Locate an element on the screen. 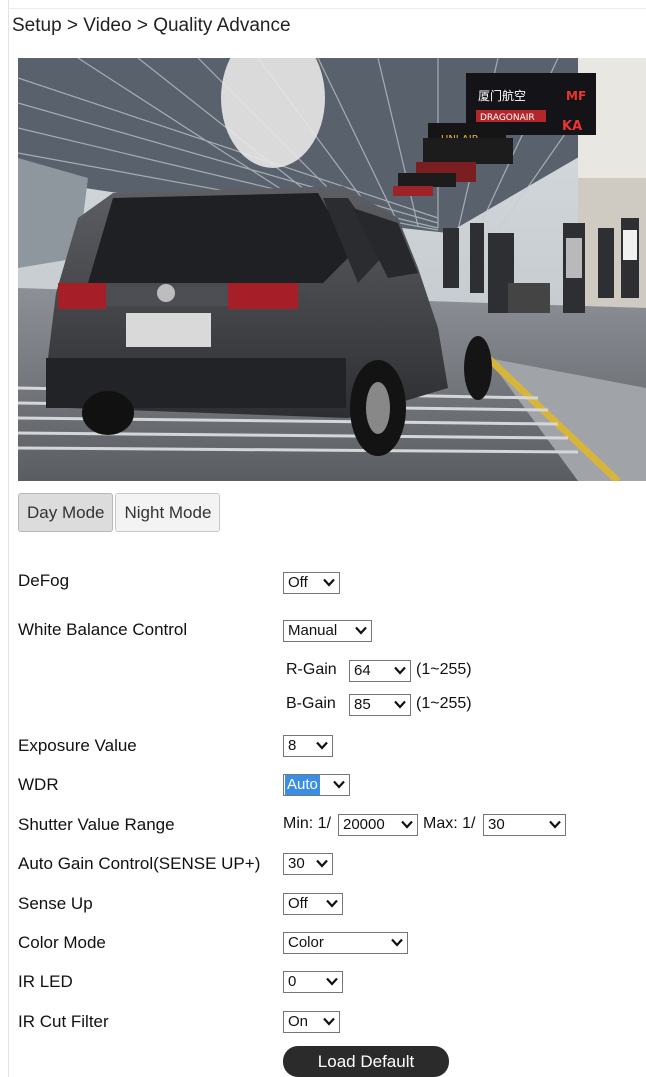 Image resolution: width=646 pixels, height=1077 pixels. ir-cut-label: IR Cut Filter is located at coordinates (63, 1021).